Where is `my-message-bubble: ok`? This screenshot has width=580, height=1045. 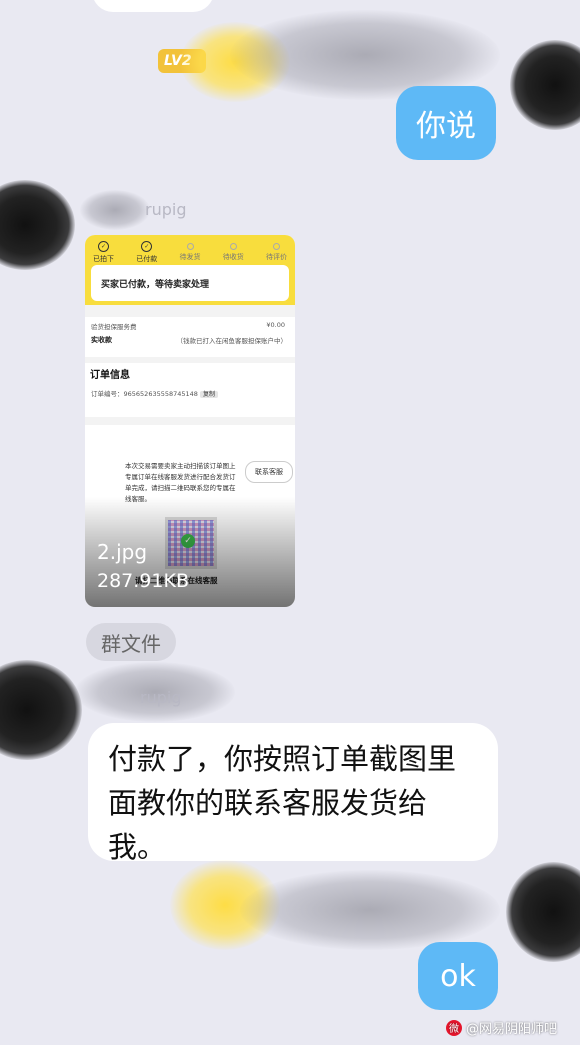
my-message-bubble: ok is located at coordinates (458, 976).